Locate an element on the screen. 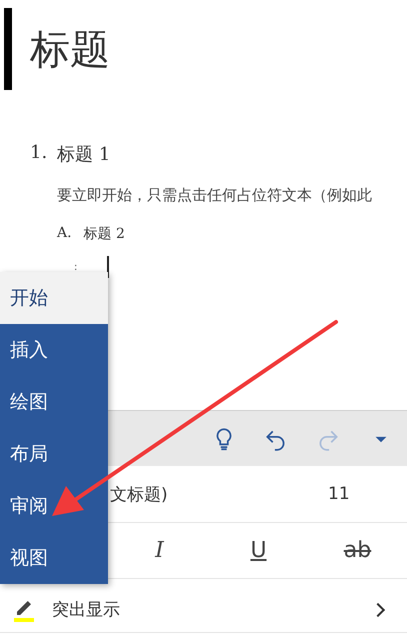 The width and height of the screenshot is (407, 641). menu-item: 开始 is located at coordinates (54, 298).